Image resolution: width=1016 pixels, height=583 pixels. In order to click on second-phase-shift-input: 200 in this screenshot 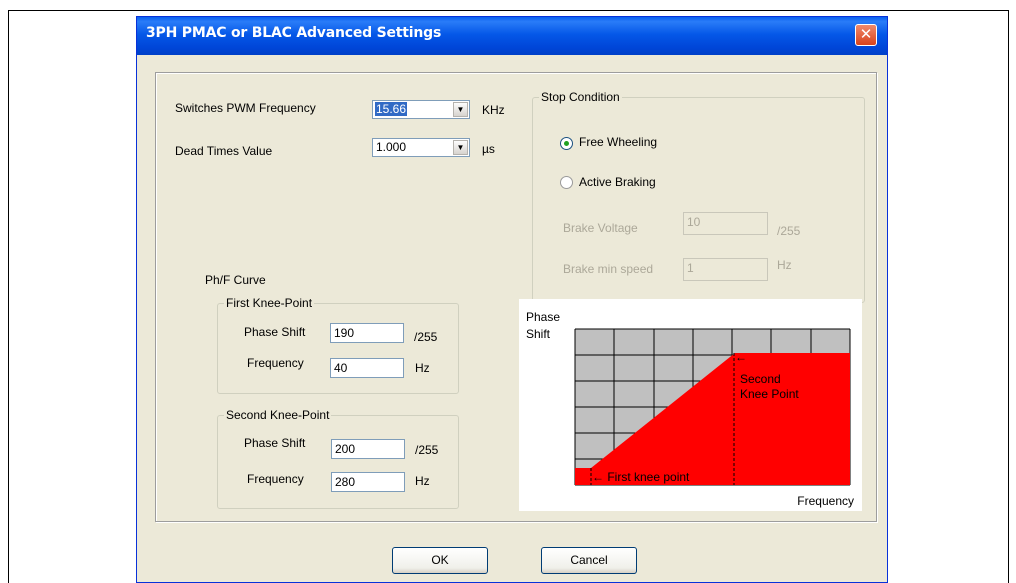, I will do `click(368, 449)`.